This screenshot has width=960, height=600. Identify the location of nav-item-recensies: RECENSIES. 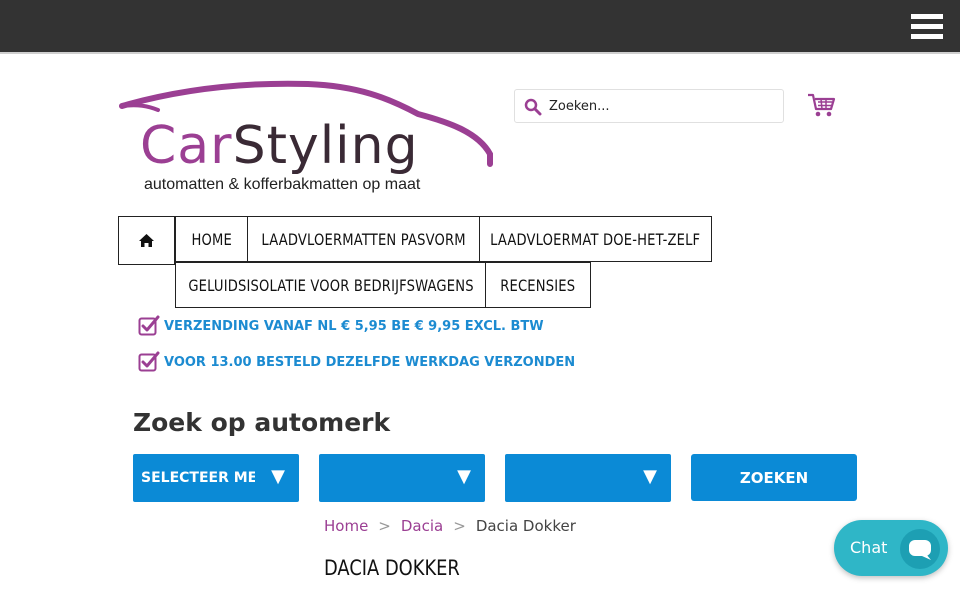
(538, 285).